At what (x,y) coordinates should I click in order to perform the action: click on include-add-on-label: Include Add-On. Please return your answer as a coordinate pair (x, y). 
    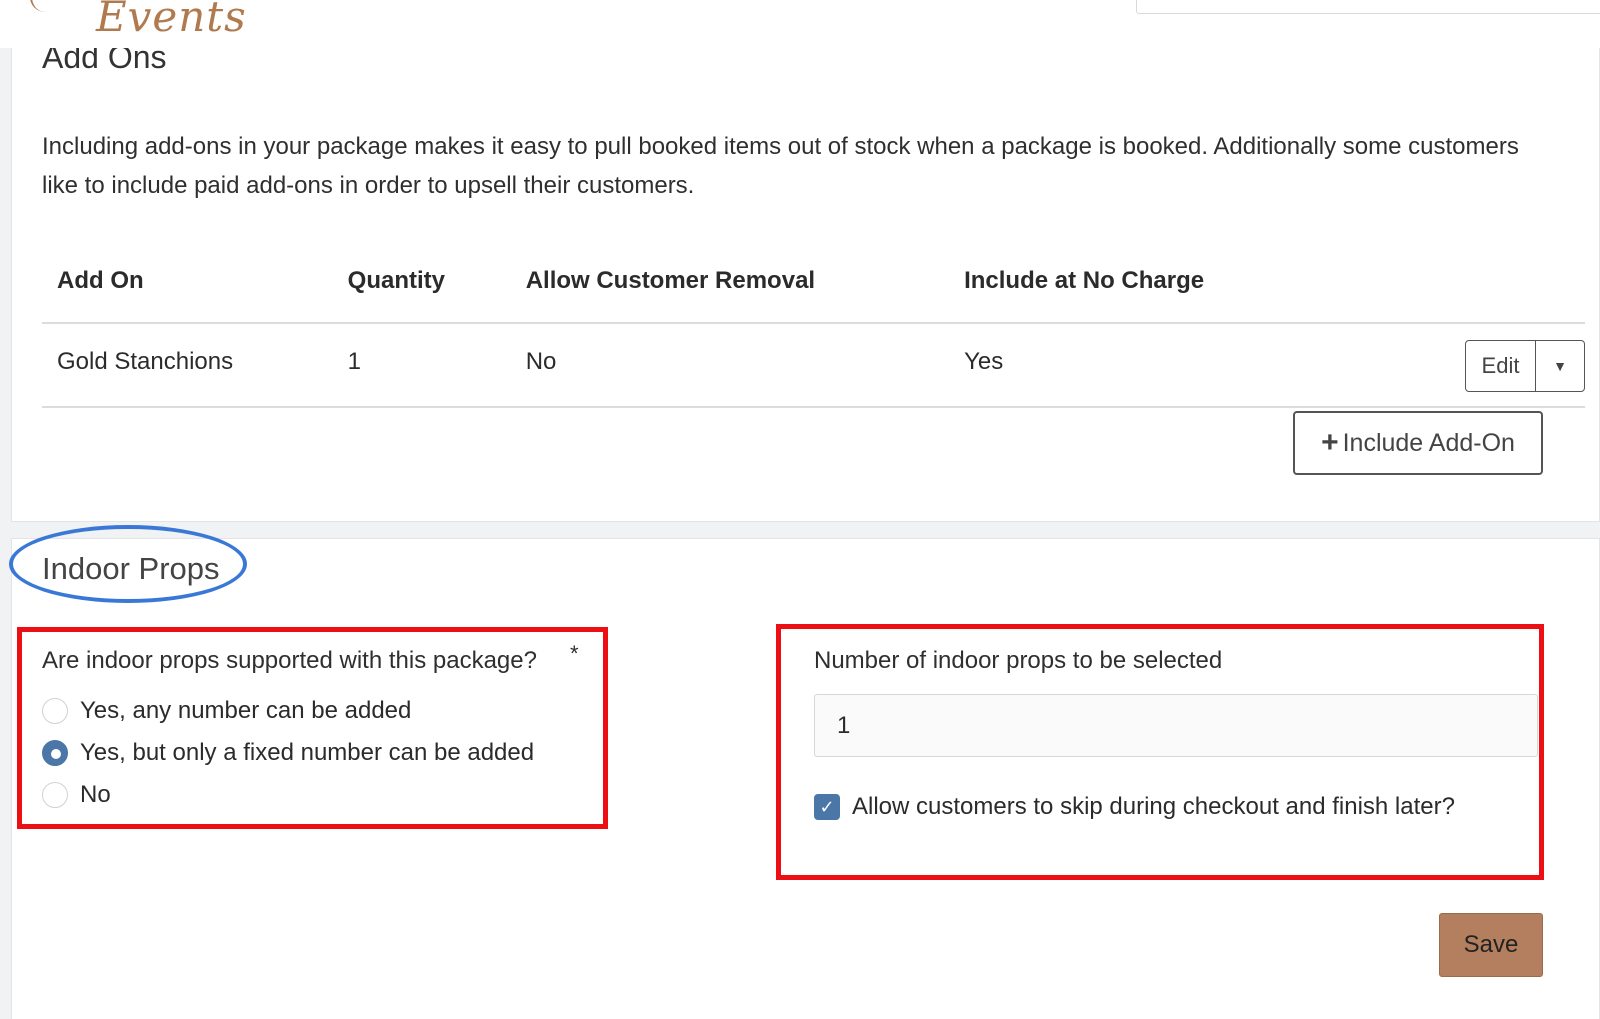
    Looking at the image, I should click on (1428, 442).